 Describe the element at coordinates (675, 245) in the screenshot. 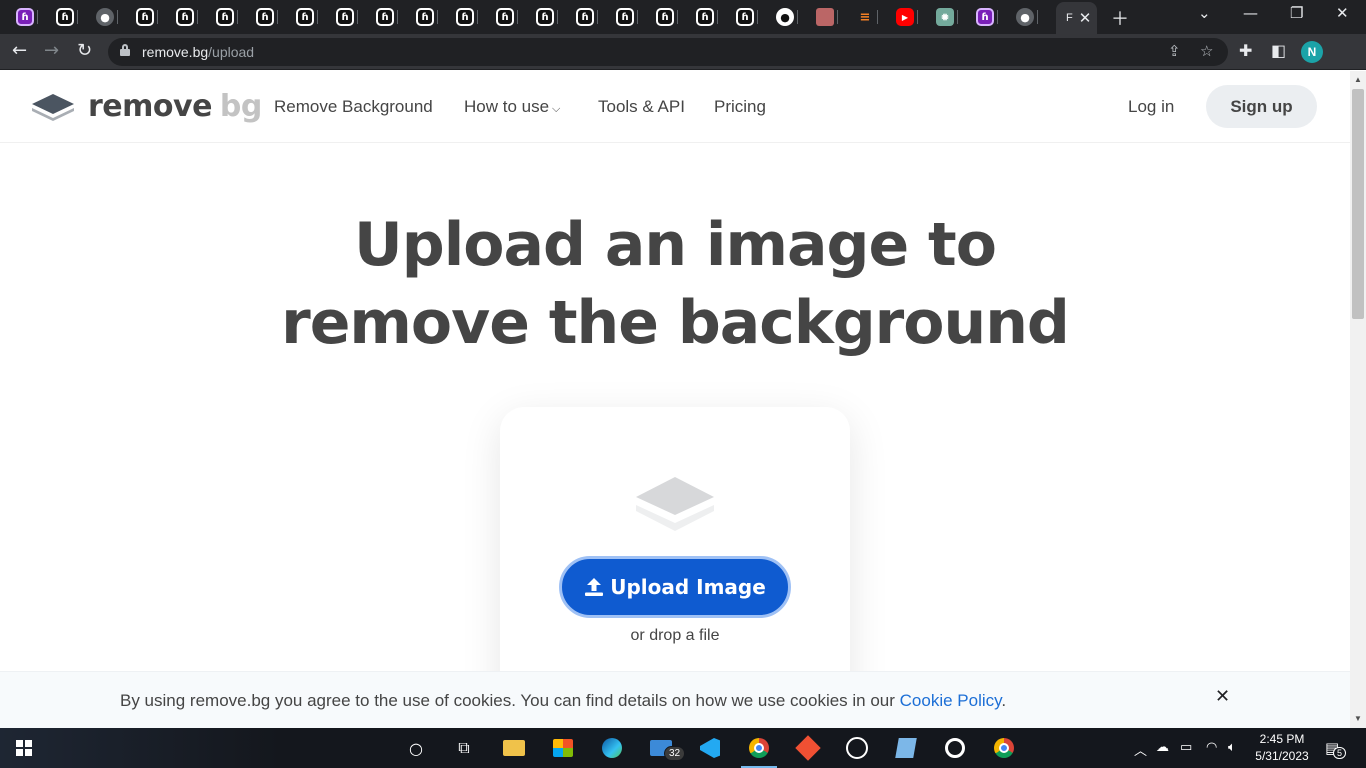

I see `page-title-line-1: Upload an image to` at that location.